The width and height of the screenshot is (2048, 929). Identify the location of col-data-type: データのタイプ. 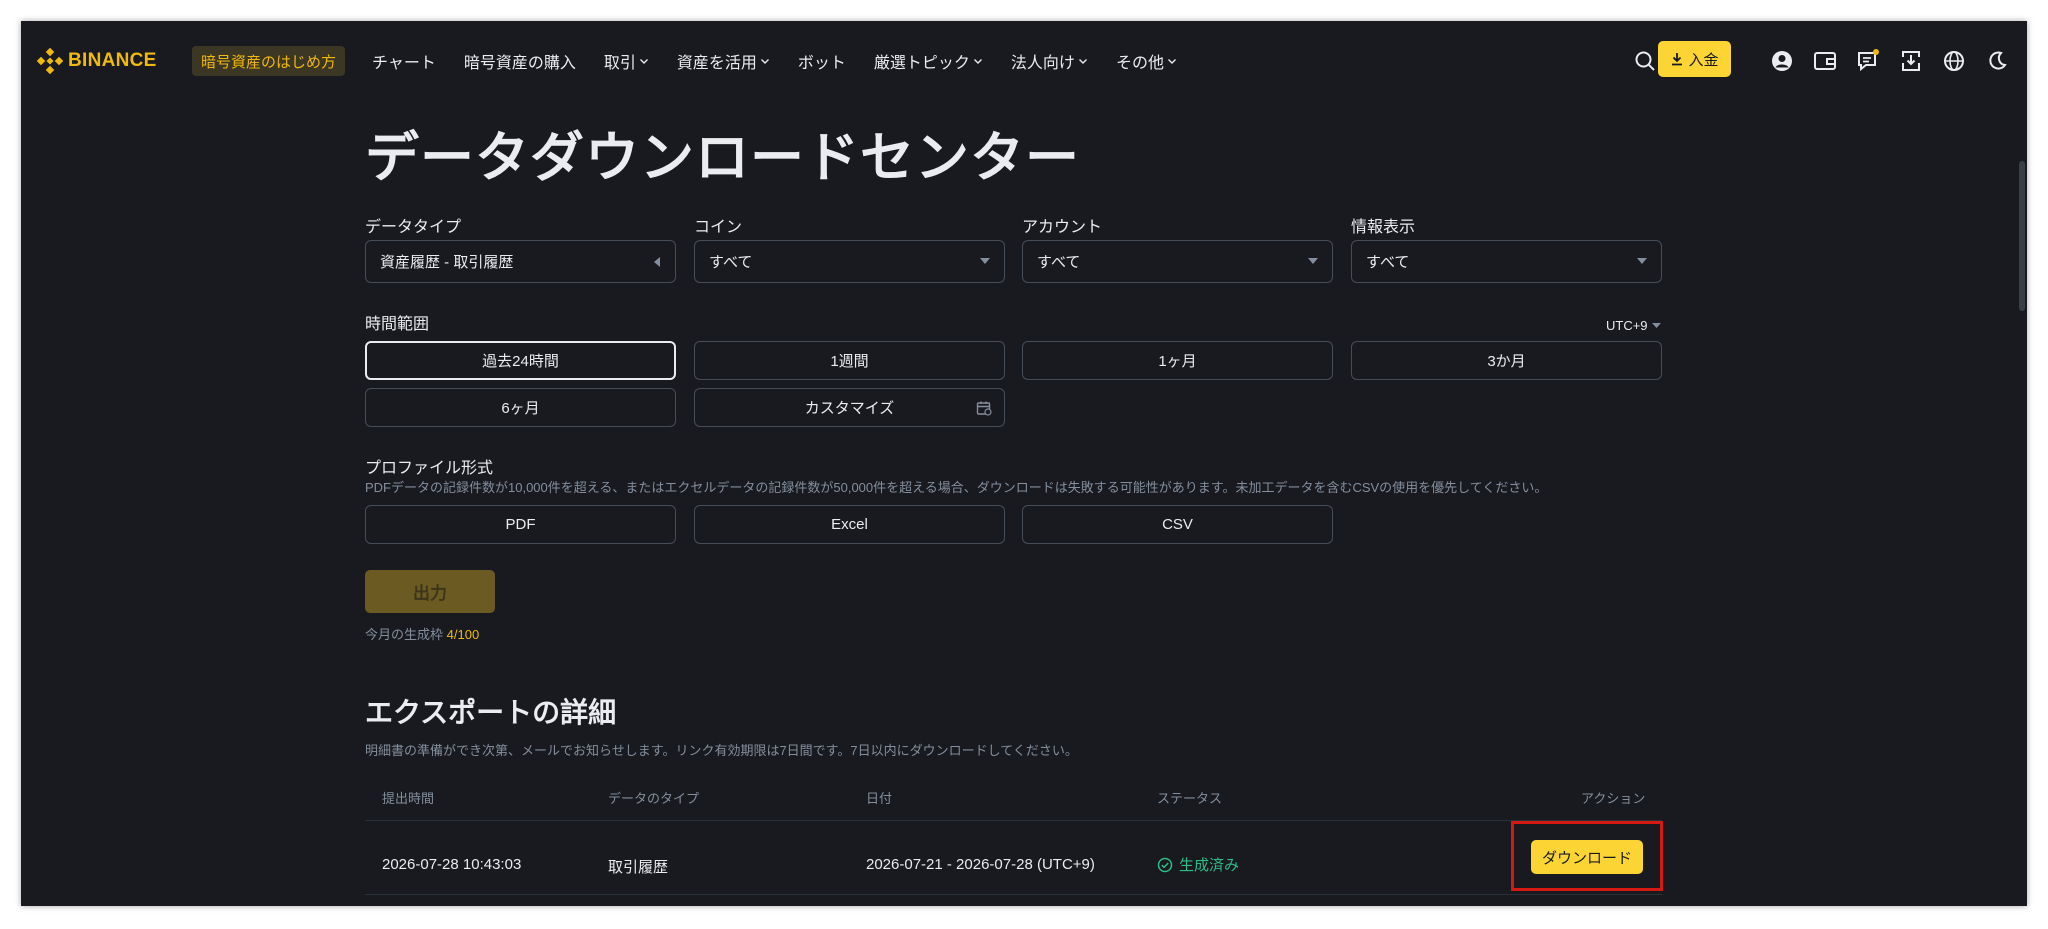
(654, 798).